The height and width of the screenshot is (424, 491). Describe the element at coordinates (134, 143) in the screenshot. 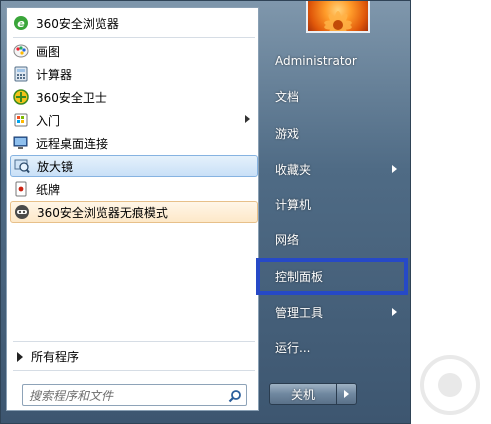

I see `program-item-remote-desktop: 远程桌面连接` at that location.